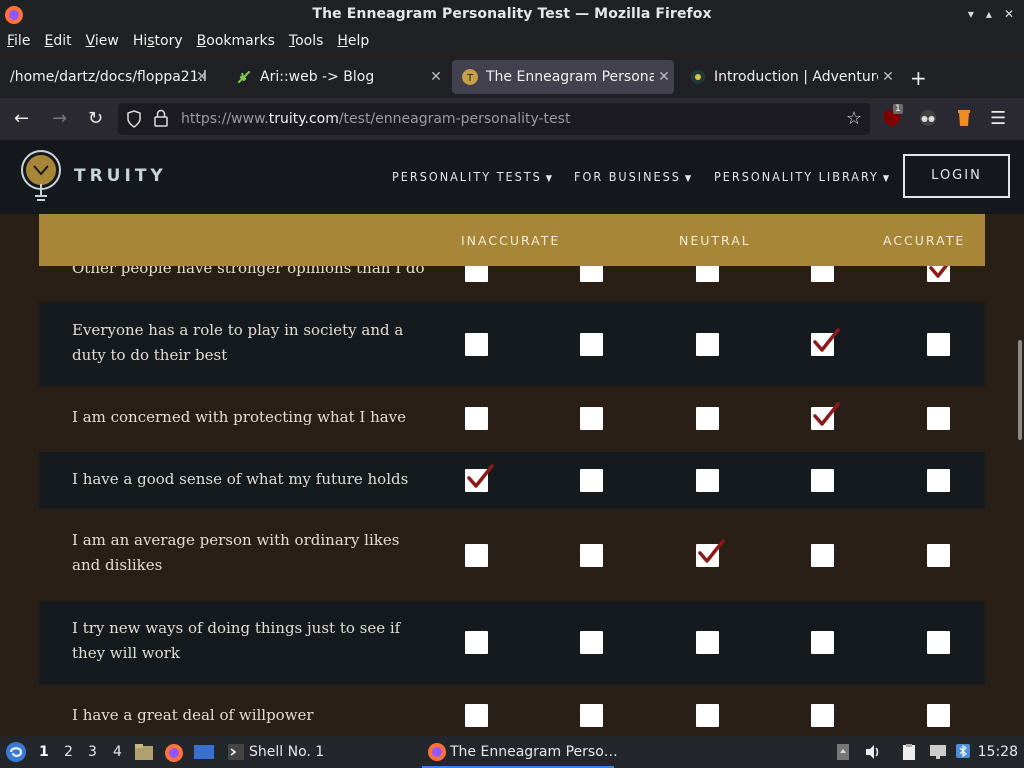 The image size is (1024, 768). Describe the element at coordinates (956, 176) in the screenshot. I see `login-button: LOGIN` at that location.